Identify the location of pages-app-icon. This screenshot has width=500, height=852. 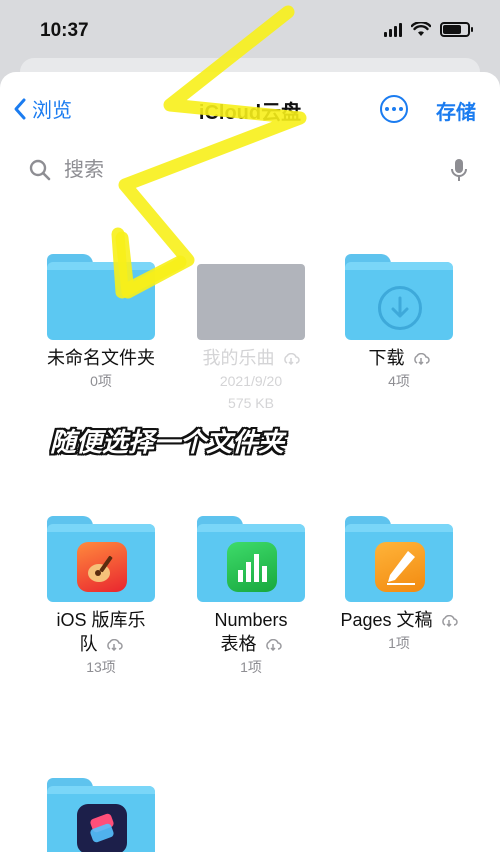
(400, 567).